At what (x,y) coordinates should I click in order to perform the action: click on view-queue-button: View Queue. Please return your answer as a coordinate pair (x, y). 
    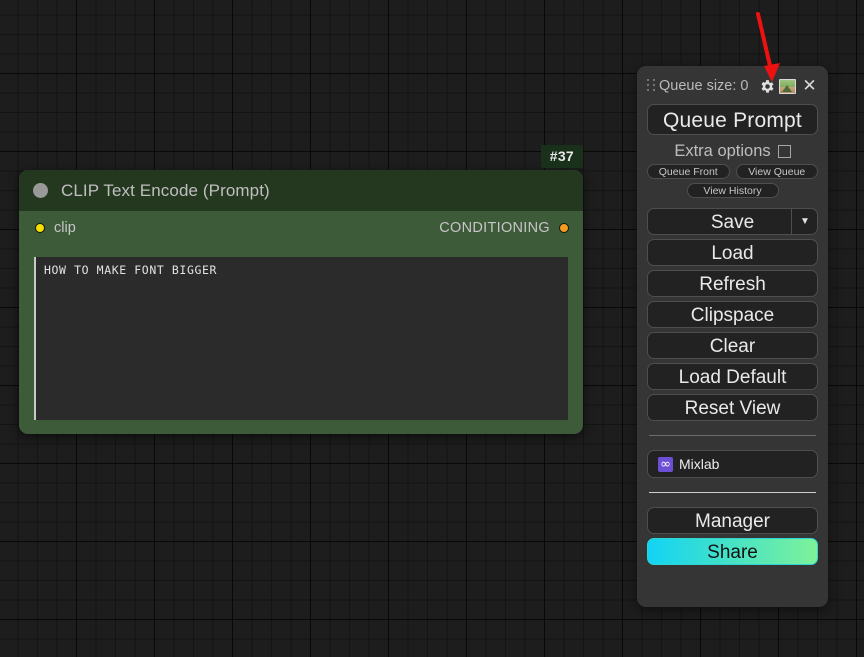
    Looking at the image, I should click on (776, 171).